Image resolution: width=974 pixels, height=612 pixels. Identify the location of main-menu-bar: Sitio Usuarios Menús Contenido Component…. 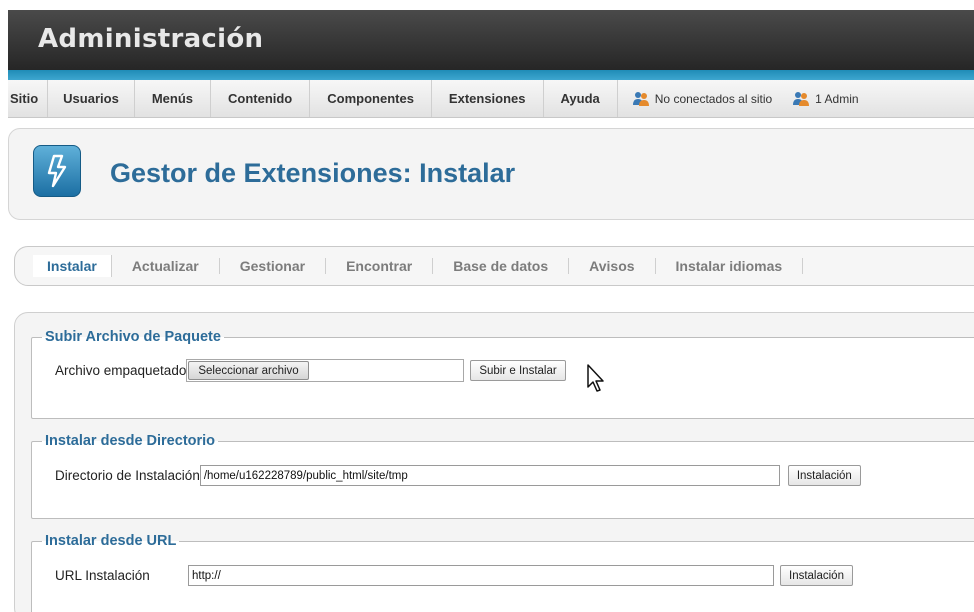
(491, 99).